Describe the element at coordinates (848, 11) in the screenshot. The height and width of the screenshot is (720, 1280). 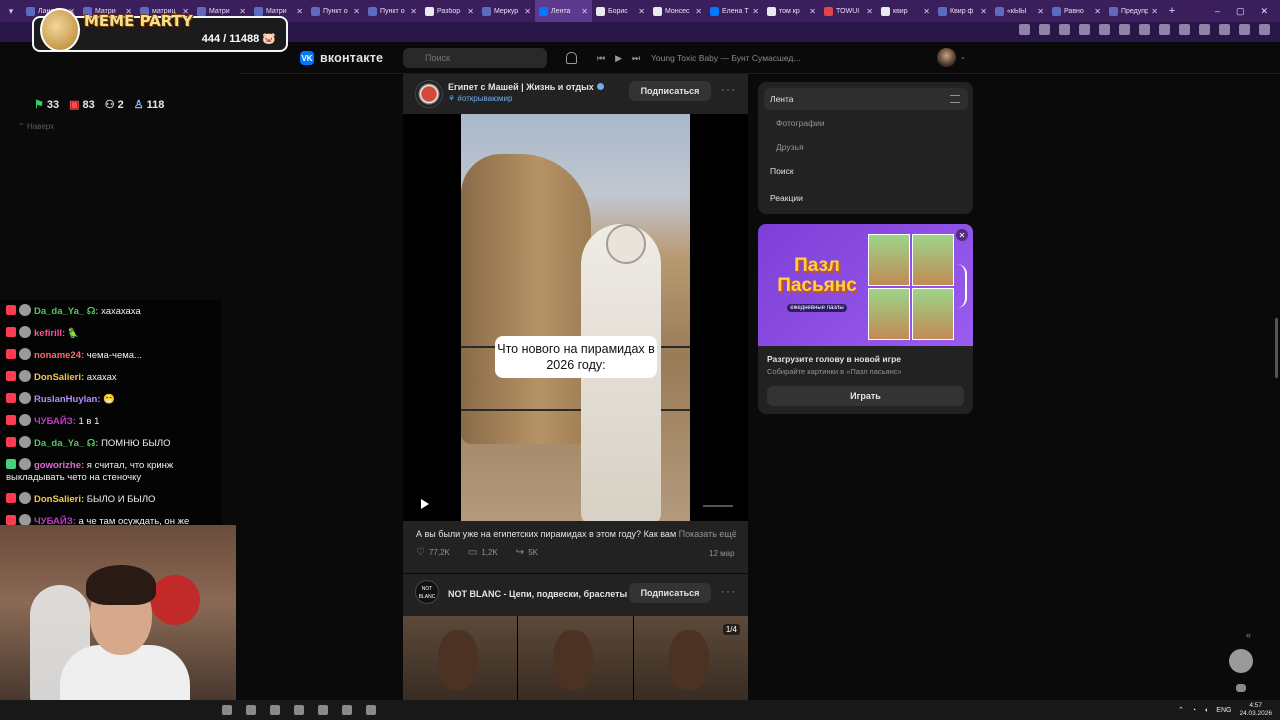
I see `browser-tab: TOWUI ✕` at that location.